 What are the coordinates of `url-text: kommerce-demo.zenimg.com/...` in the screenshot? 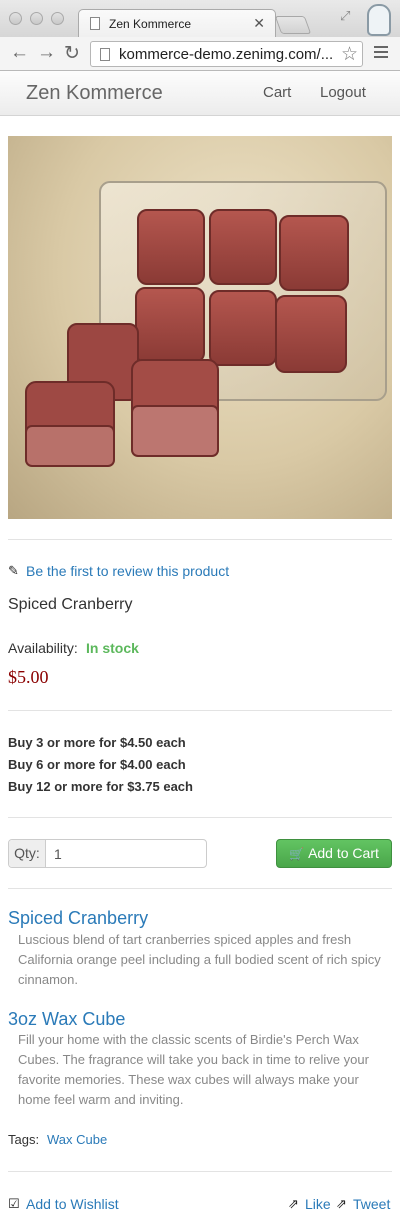 It's located at (226, 54).